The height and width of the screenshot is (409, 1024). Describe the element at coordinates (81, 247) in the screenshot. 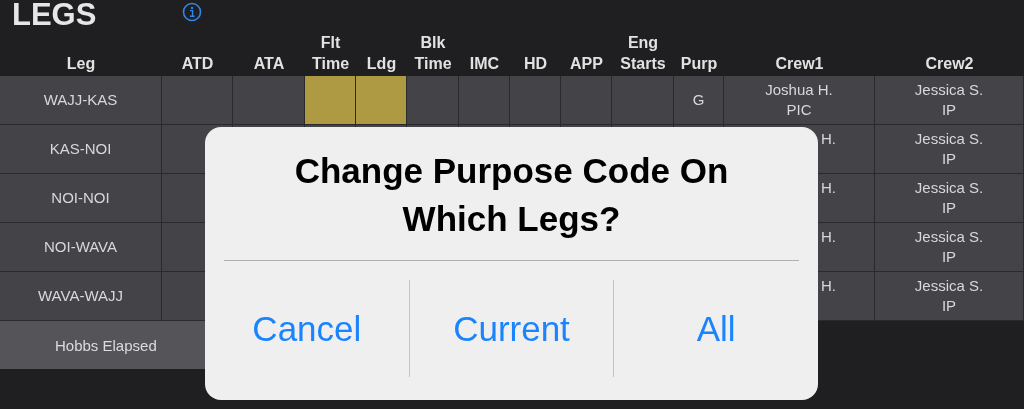

I see `table-cell: NOI-WAVA` at that location.